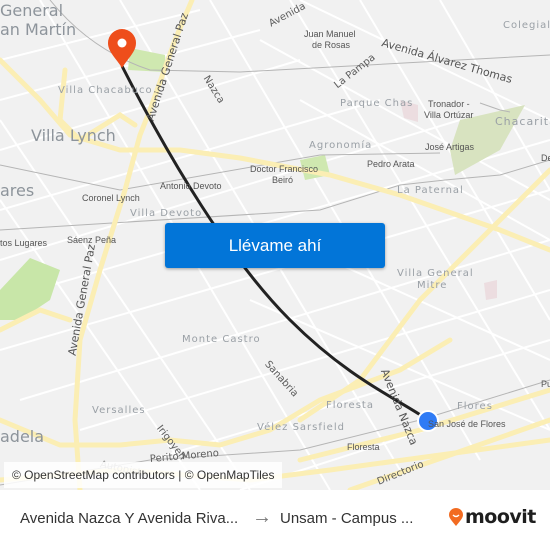  I want to click on area, so click(490, 290).